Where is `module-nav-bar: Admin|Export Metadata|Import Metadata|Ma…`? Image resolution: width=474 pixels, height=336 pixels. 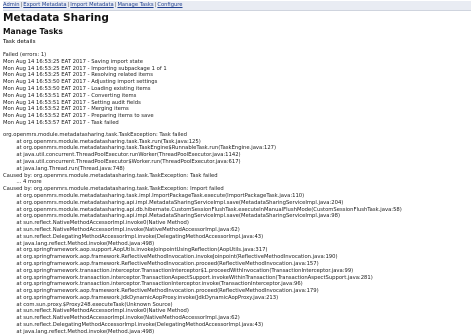 module-nav-bar: Admin|Export Metadata|Import Metadata|Ma… is located at coordinates (237, 6).